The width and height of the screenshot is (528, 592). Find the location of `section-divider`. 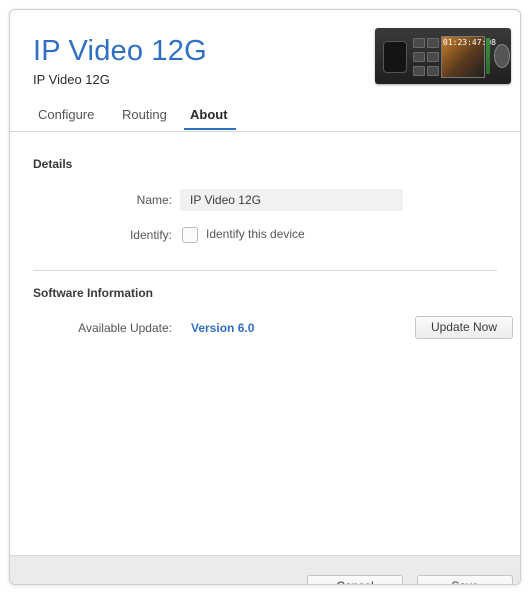

section-divider is located at coordinates (265, 270).